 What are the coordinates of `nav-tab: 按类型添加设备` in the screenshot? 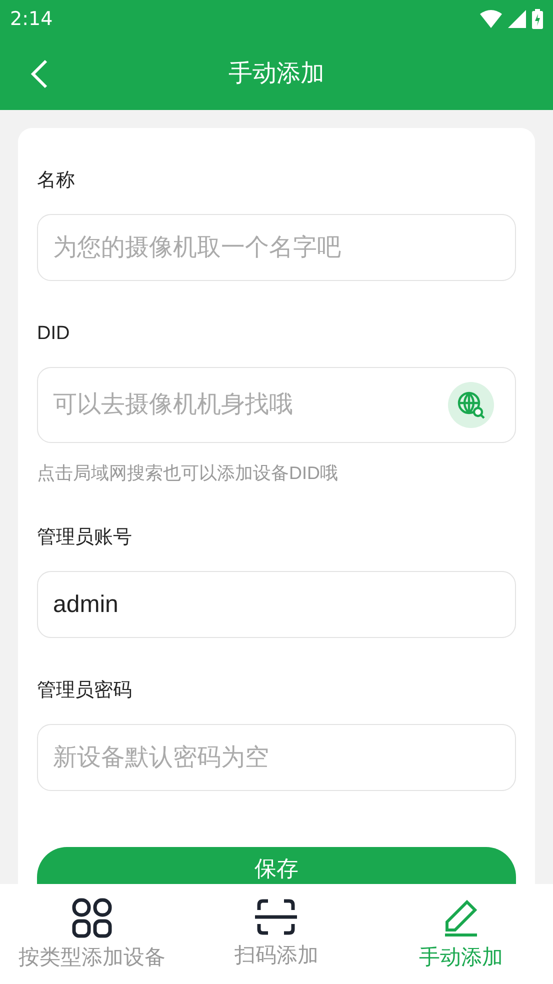 It's located at (92, 934).